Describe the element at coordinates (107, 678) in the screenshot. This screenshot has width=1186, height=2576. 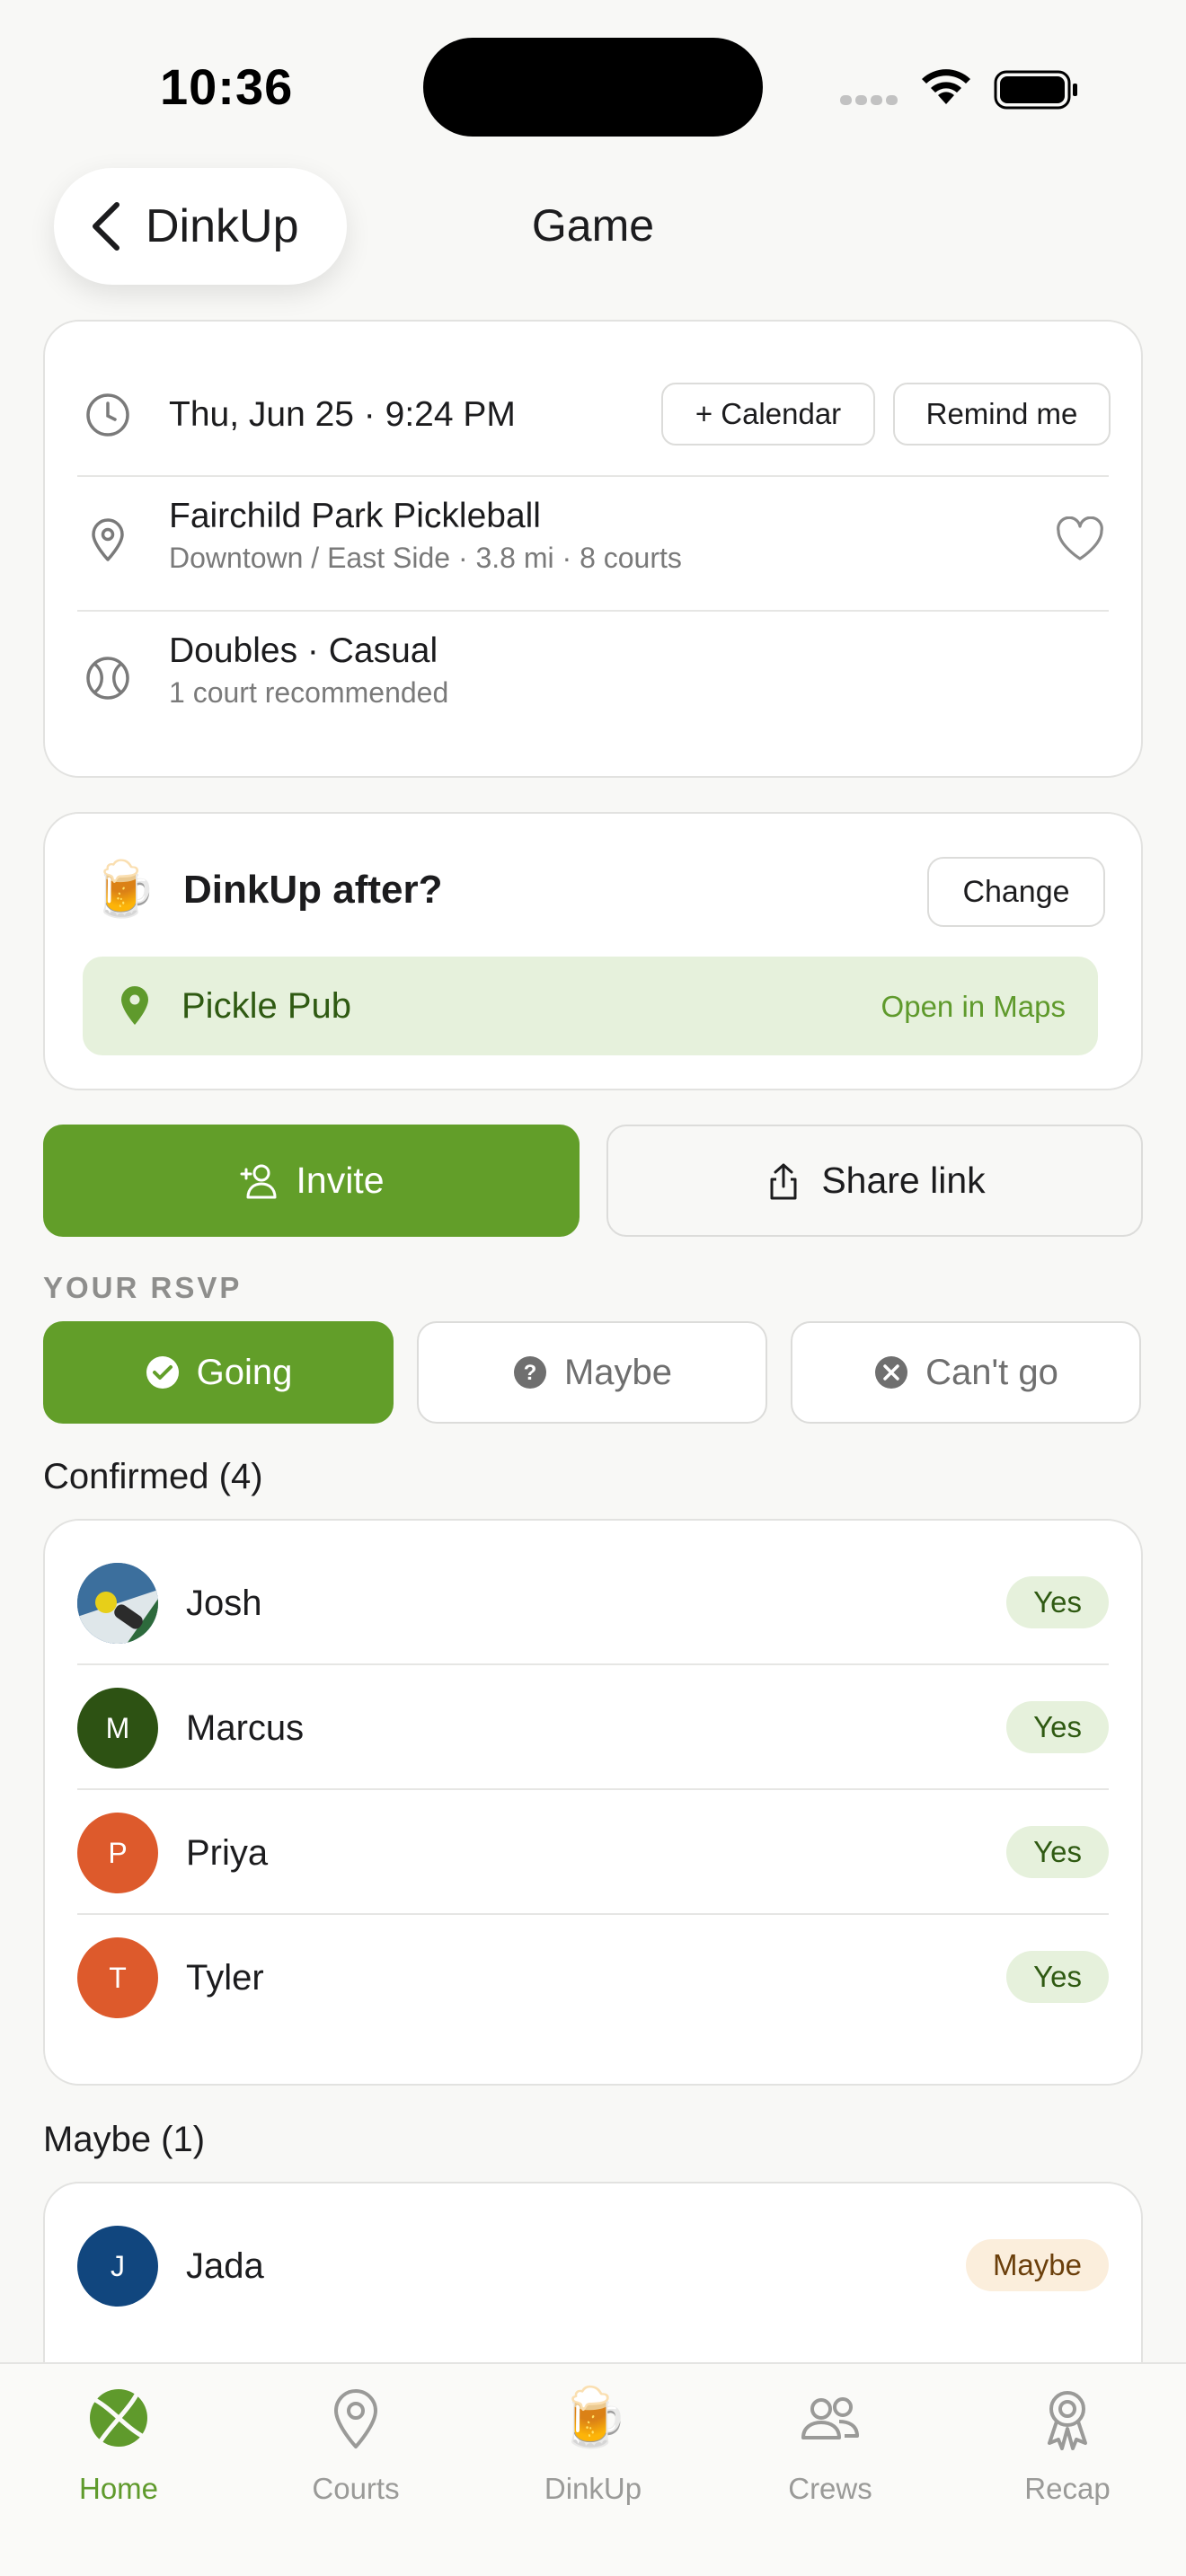
I see `ball-icon` at that location.